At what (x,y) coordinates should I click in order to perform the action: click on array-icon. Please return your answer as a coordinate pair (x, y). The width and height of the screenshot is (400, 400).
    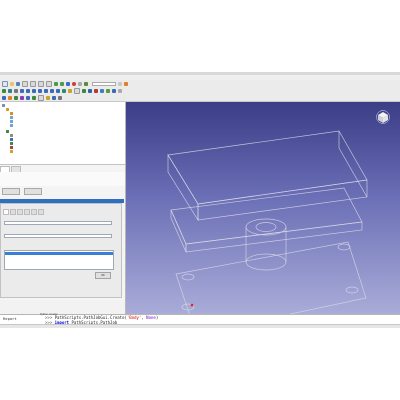
    Looking at the image, I should click on (34, 97).